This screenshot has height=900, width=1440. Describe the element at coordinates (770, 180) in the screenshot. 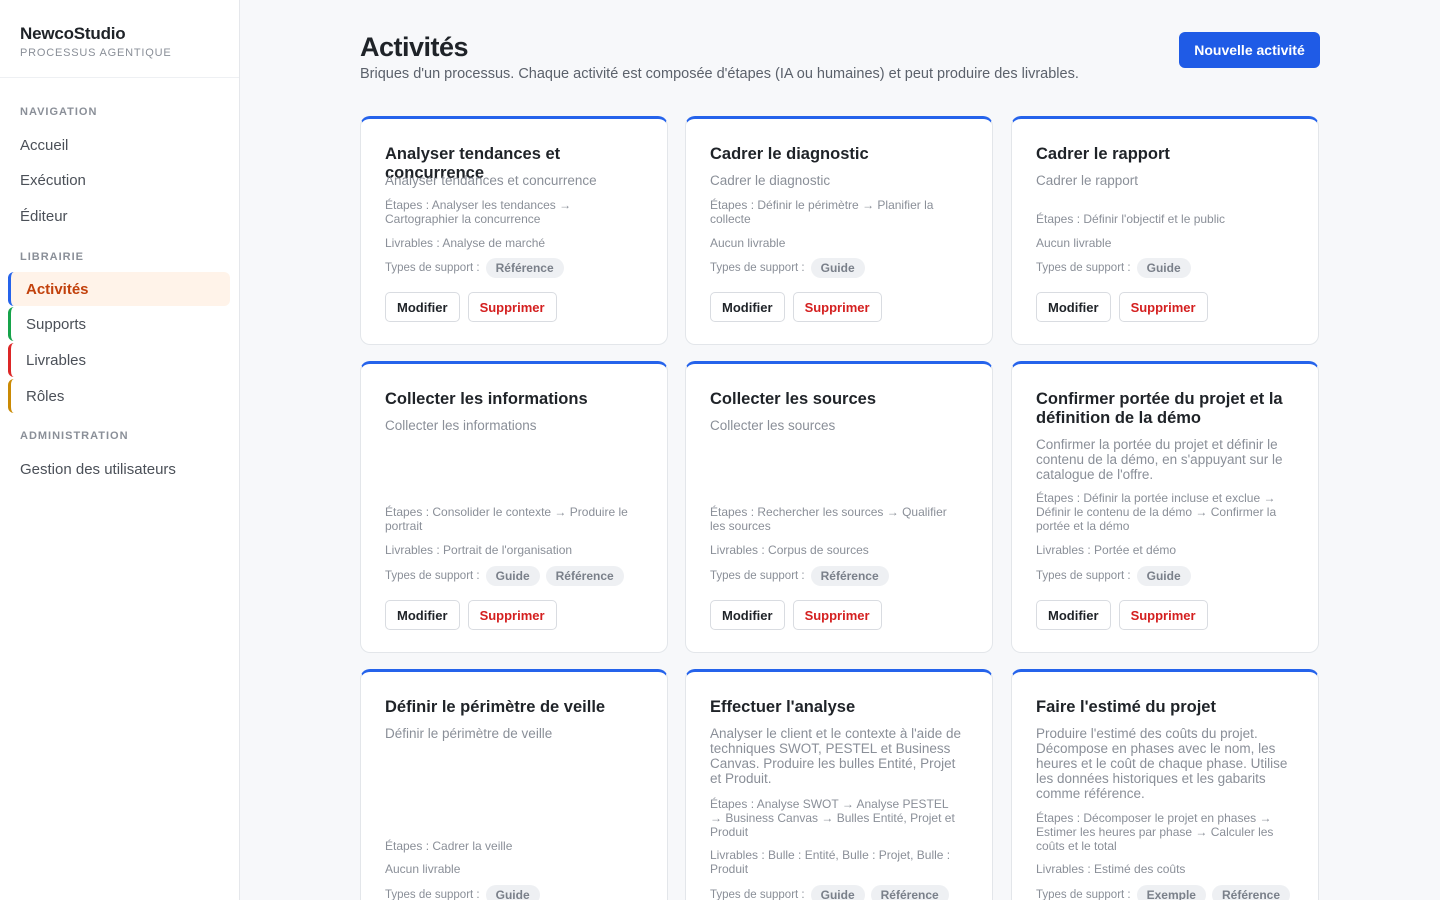

I see `card-description: Cadrer le diagnostic` at that location.